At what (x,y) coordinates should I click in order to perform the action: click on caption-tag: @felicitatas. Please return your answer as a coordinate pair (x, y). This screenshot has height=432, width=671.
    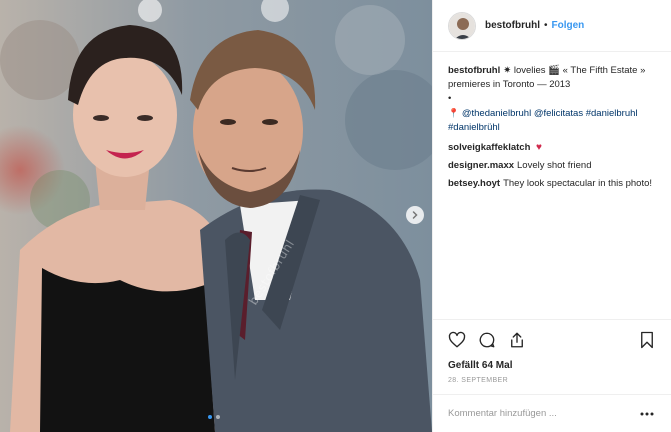
    Looking at the image, I should click on (558, 113).